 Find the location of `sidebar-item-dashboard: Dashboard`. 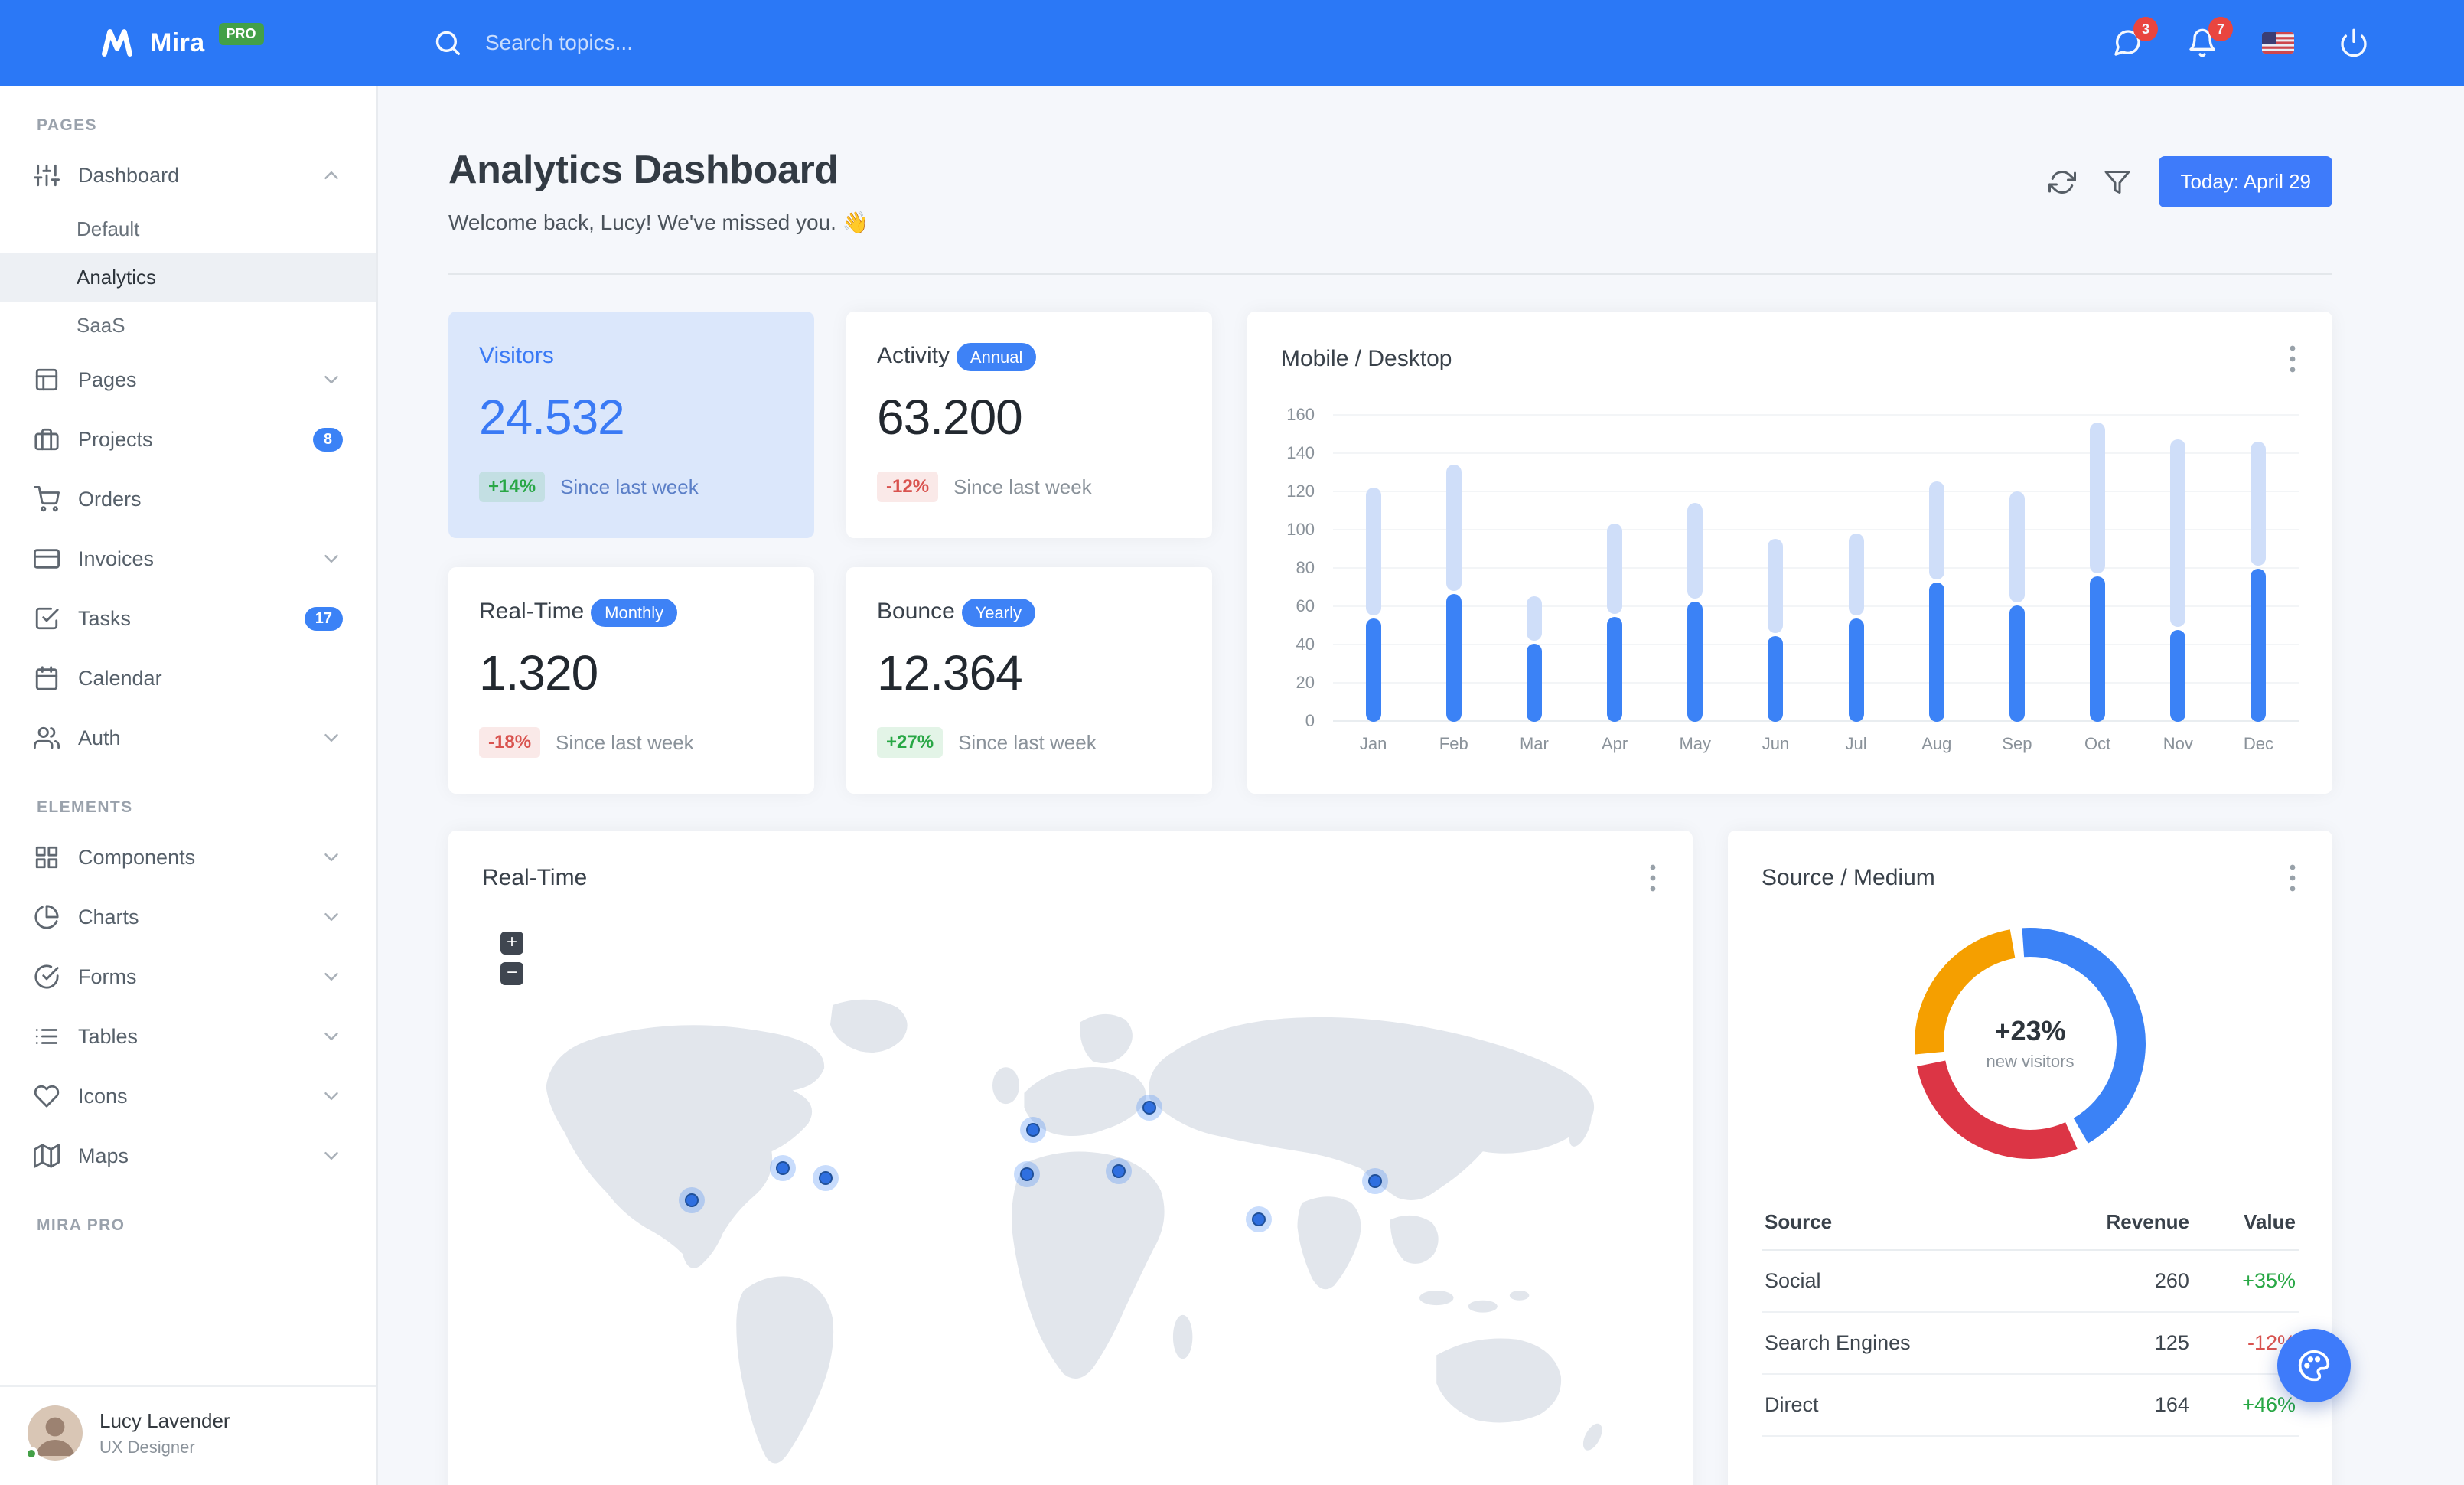

sidebar-item-dashboard: Dashboard is located at coordinates (188, 175).